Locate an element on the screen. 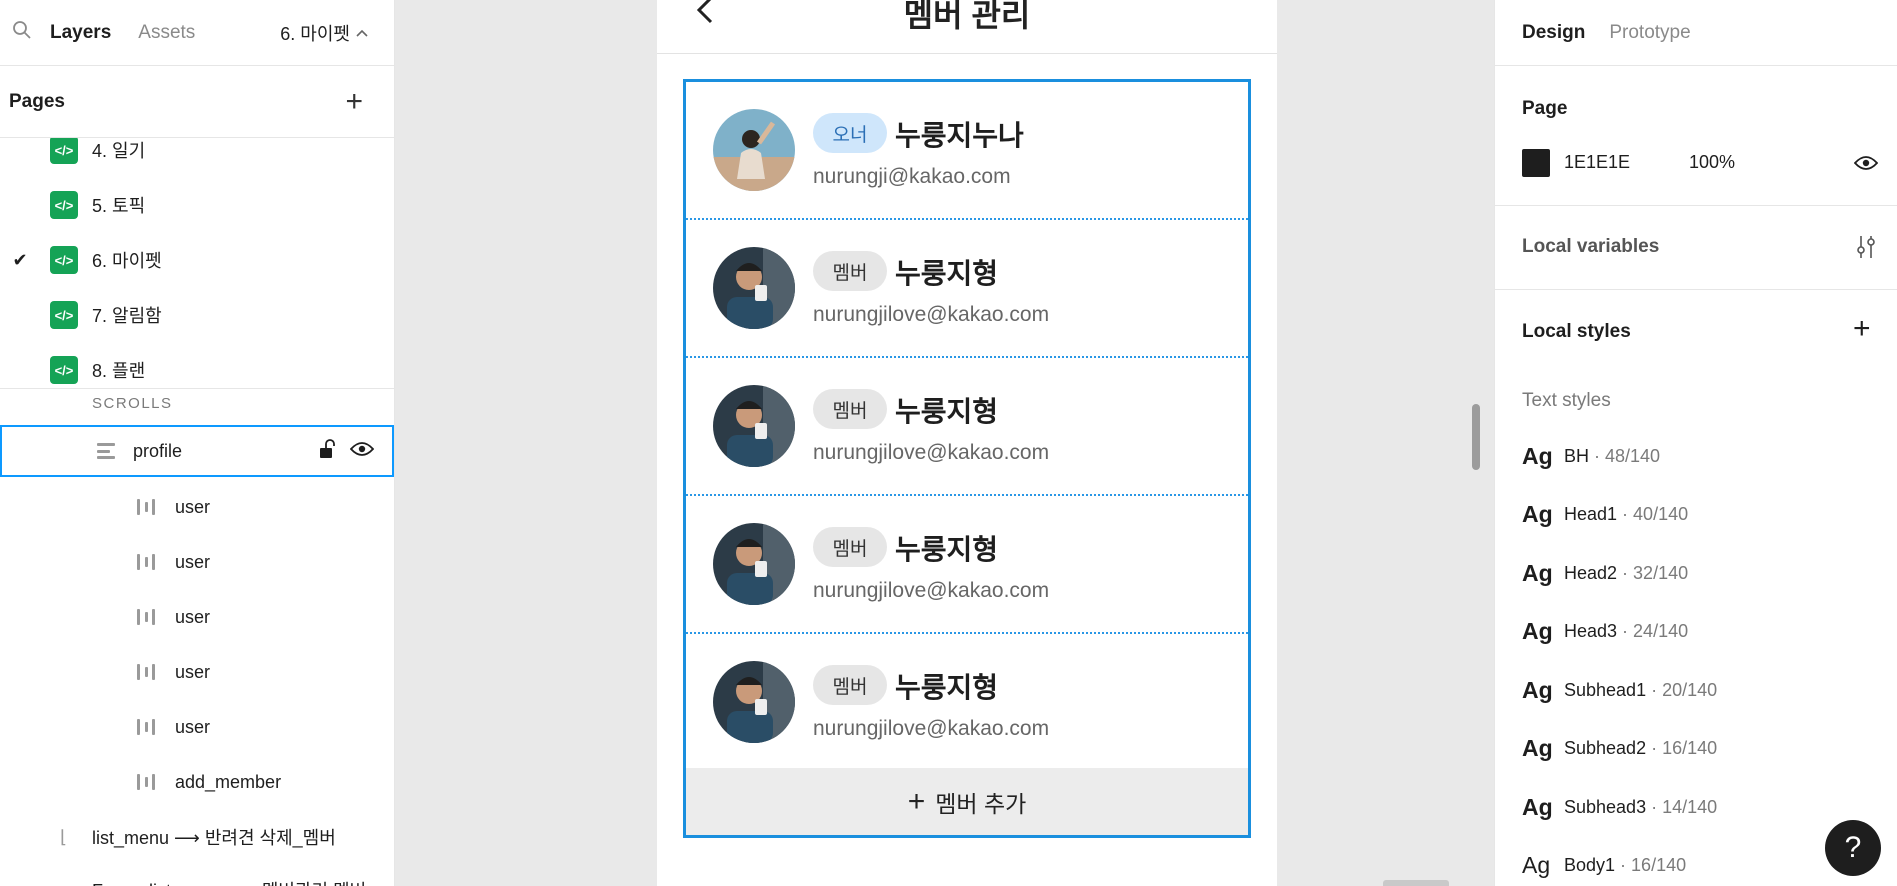 The image size is (1897, 886). member-row: 오너 누룽지누나 nurungji@kakao.com is located at coordinates (967, 151).